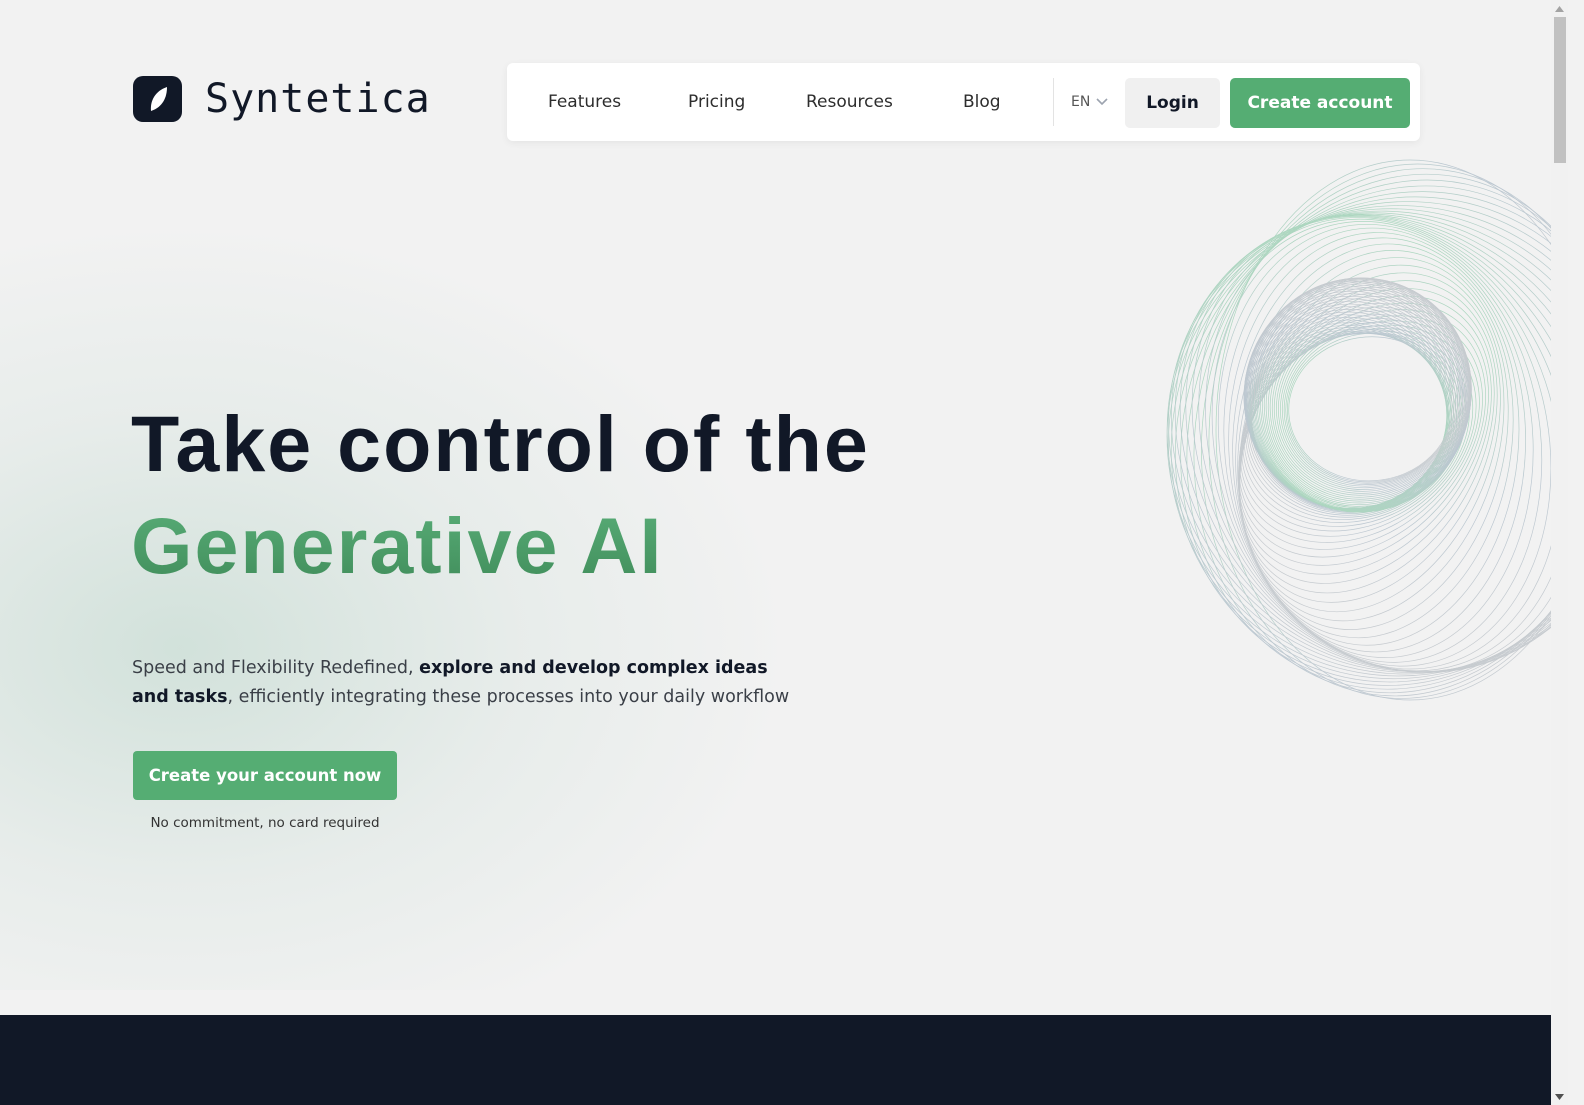  Describe the element at coordinates (1560, 90) in the screenshot. I see `scrollbar-thumb` at that location.